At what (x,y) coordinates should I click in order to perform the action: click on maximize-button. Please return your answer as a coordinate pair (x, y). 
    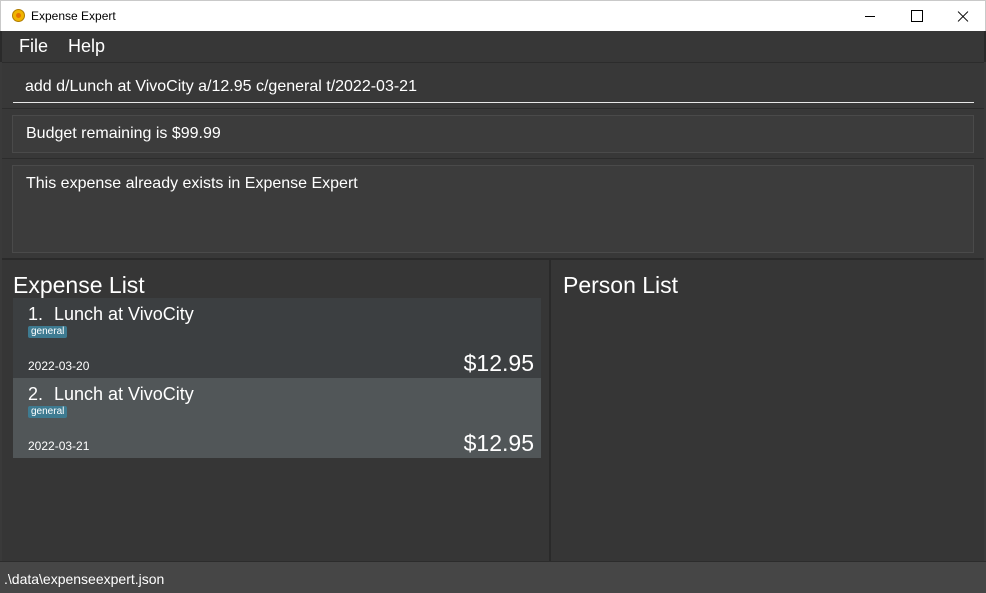
    Looking at the image, I should click on (916, 16).